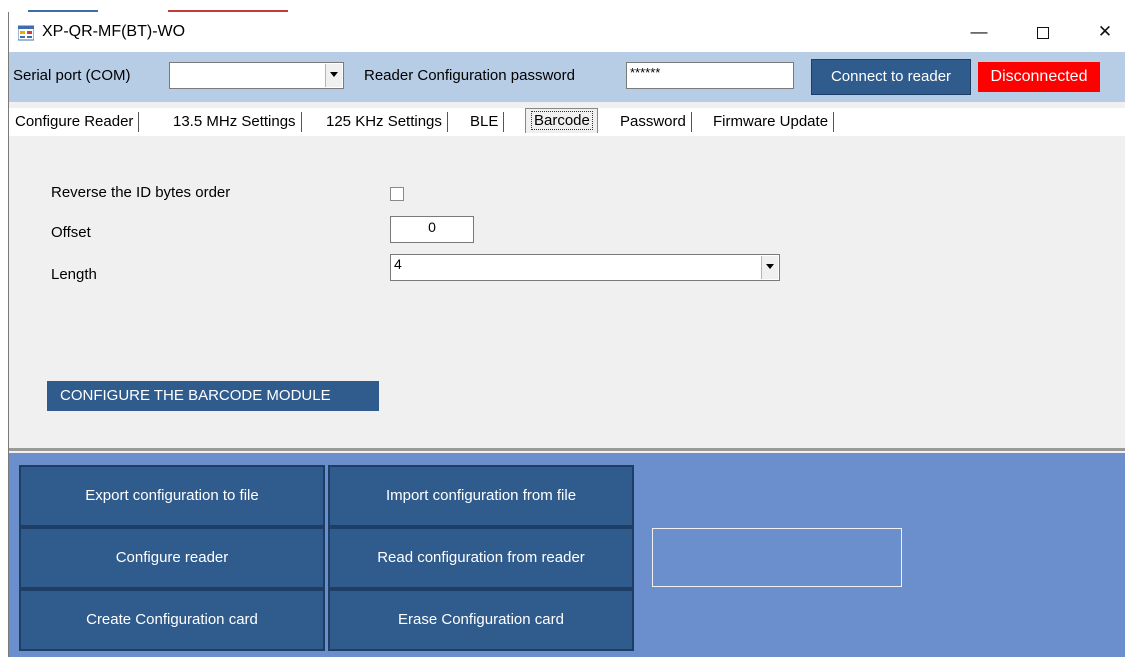  What do you see at coordinates (777, 557) in the screenshot?
I see `result-display` at bounding box center [777, 557].